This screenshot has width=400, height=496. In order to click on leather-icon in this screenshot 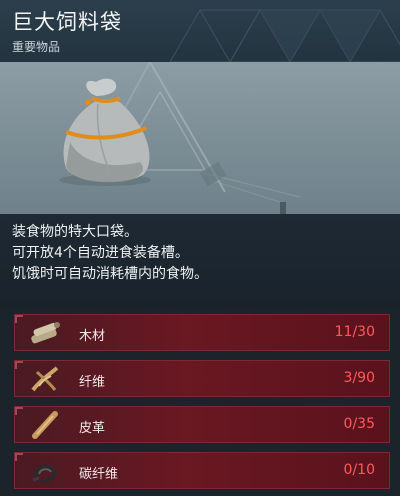, I will do `click(45, 425)`.